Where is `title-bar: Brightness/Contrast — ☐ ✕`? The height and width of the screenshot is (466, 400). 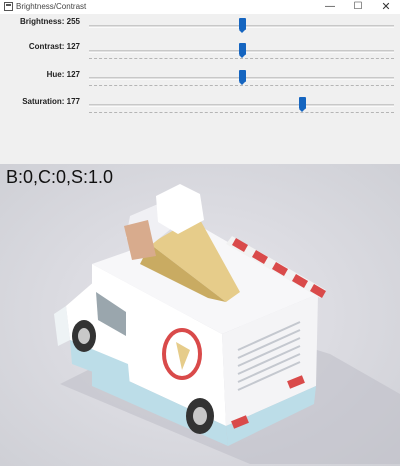
title-bar: Brightness/Contrast — ☐ ✕ is located at coordinates (200, 7).